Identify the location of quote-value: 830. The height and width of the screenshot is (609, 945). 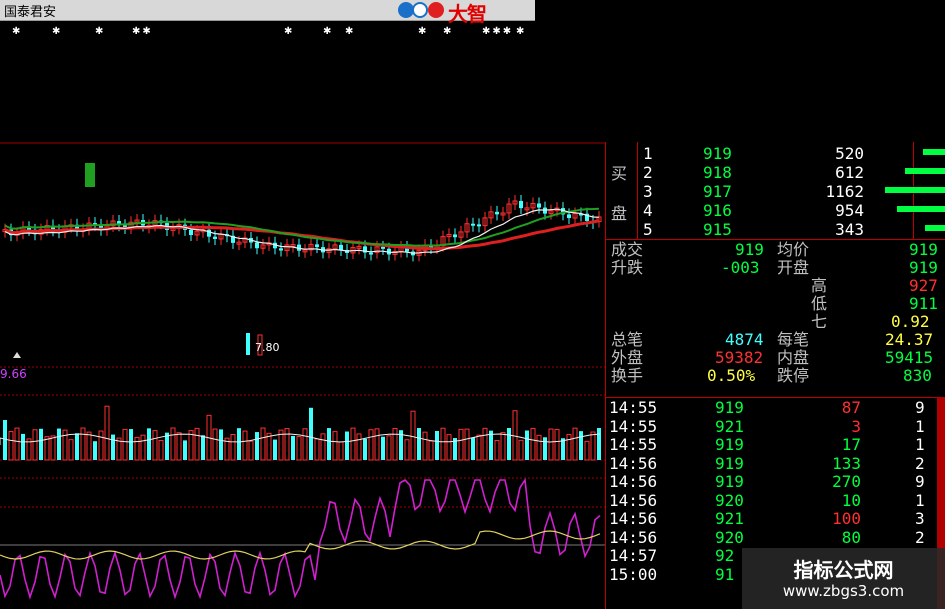
(917, 375).